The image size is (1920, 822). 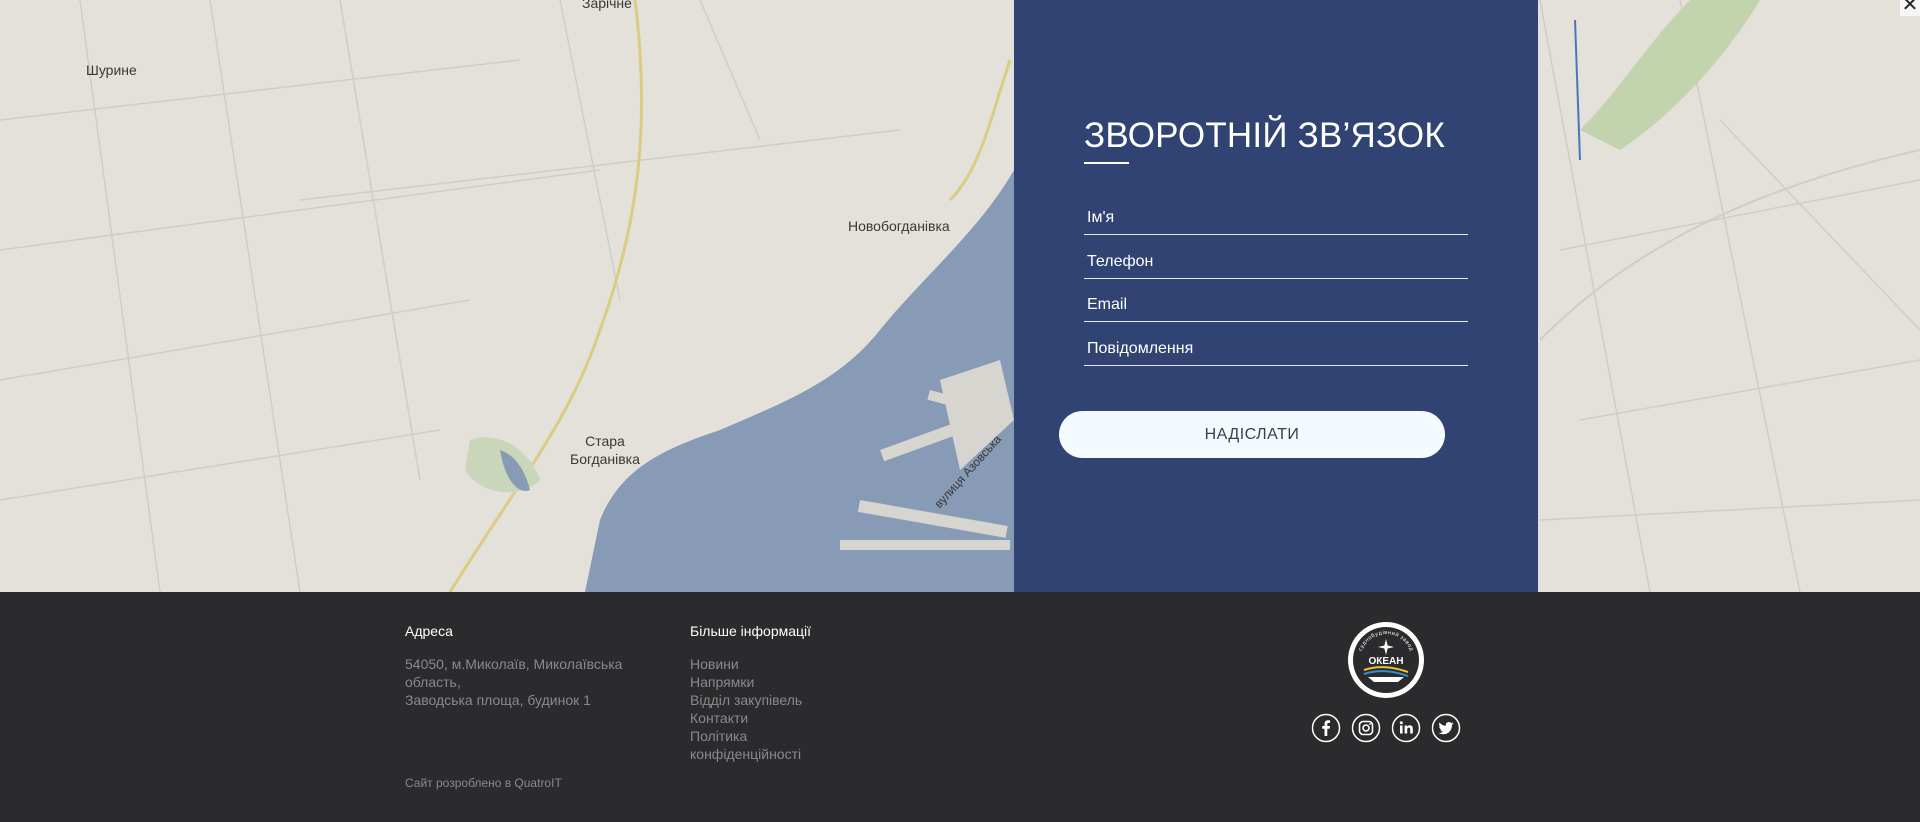 What do you see at coordinates (751, 631) in the screenshot?
I see `more-info-heading: Більше інформації` at bounding box center [751, 631].